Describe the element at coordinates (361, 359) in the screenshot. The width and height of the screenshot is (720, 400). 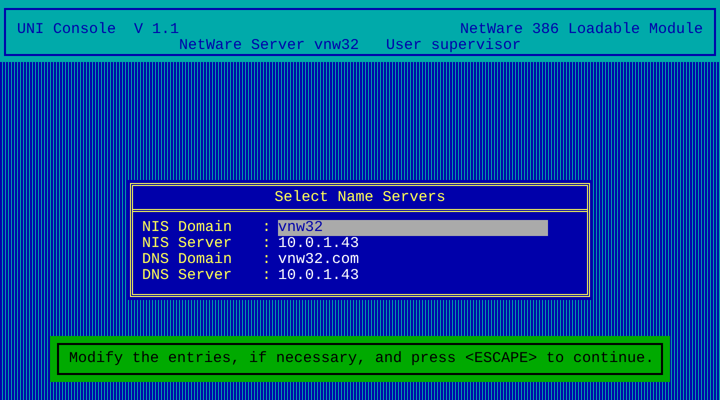
I see `status-message: Modify the entries, if necessary, and press <ESCAPE> to continue.` at that location.